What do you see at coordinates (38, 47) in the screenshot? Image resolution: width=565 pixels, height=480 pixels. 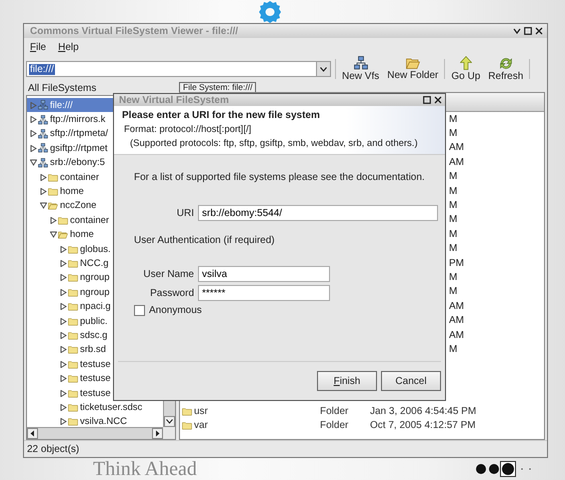 I see `menu-item: File` at bounding box center [38, 47].